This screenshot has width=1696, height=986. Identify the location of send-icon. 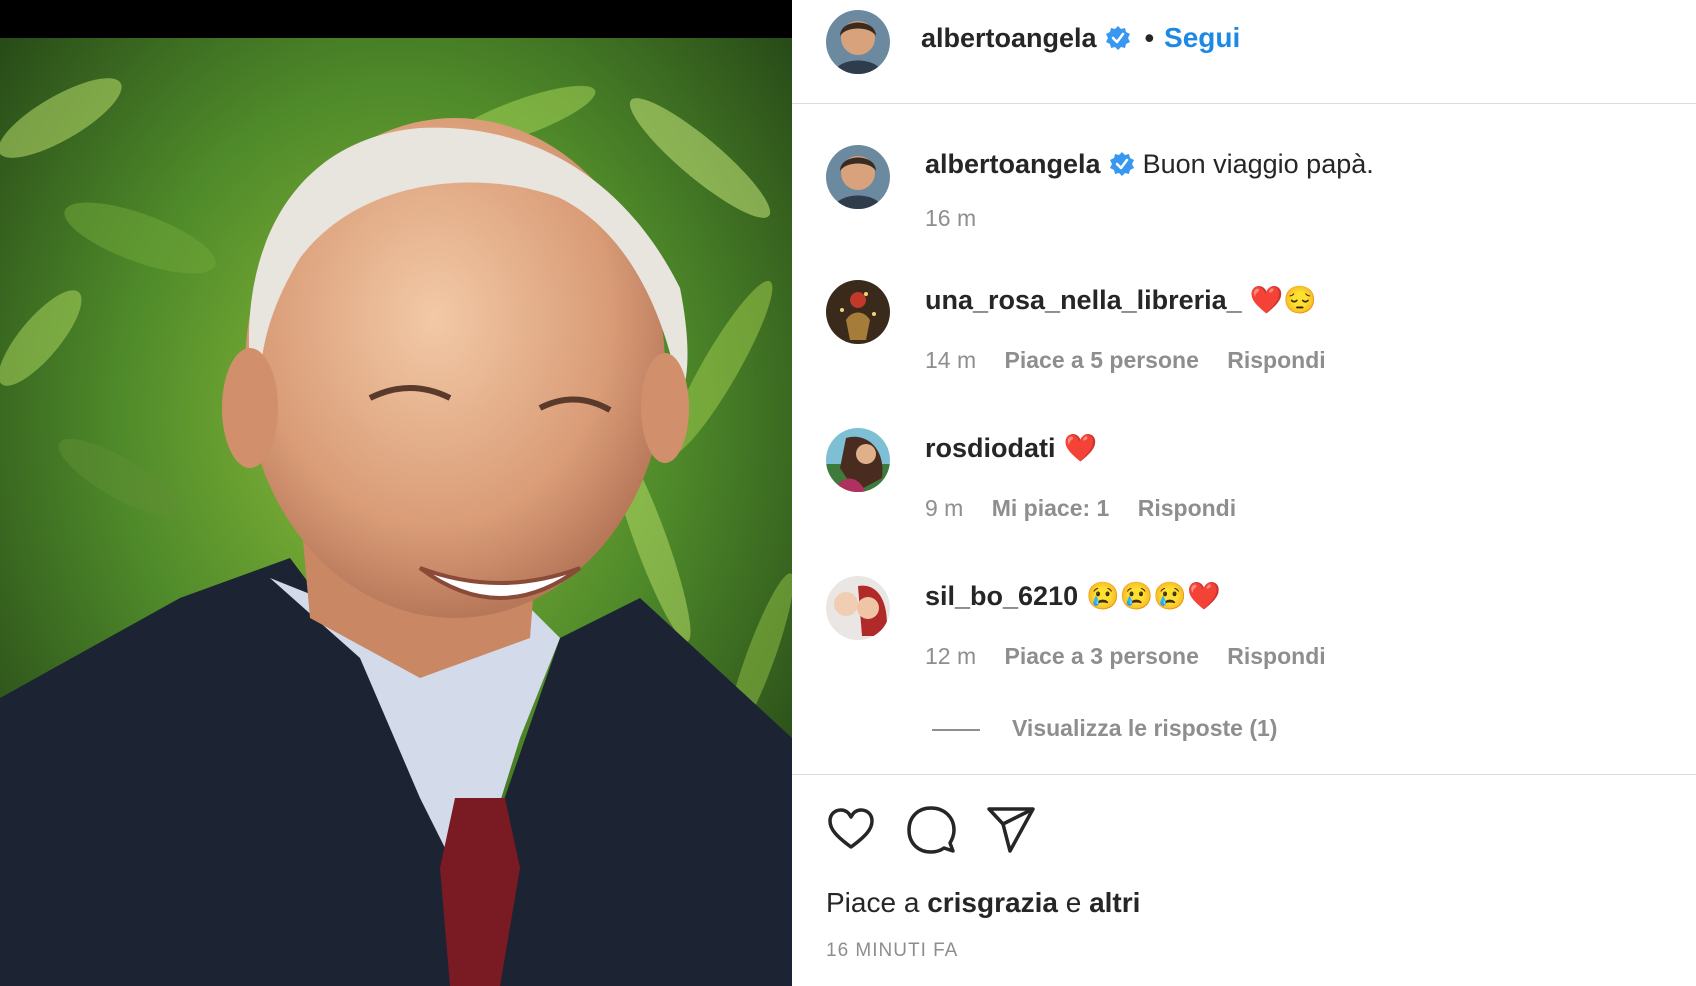
(1011, 830).